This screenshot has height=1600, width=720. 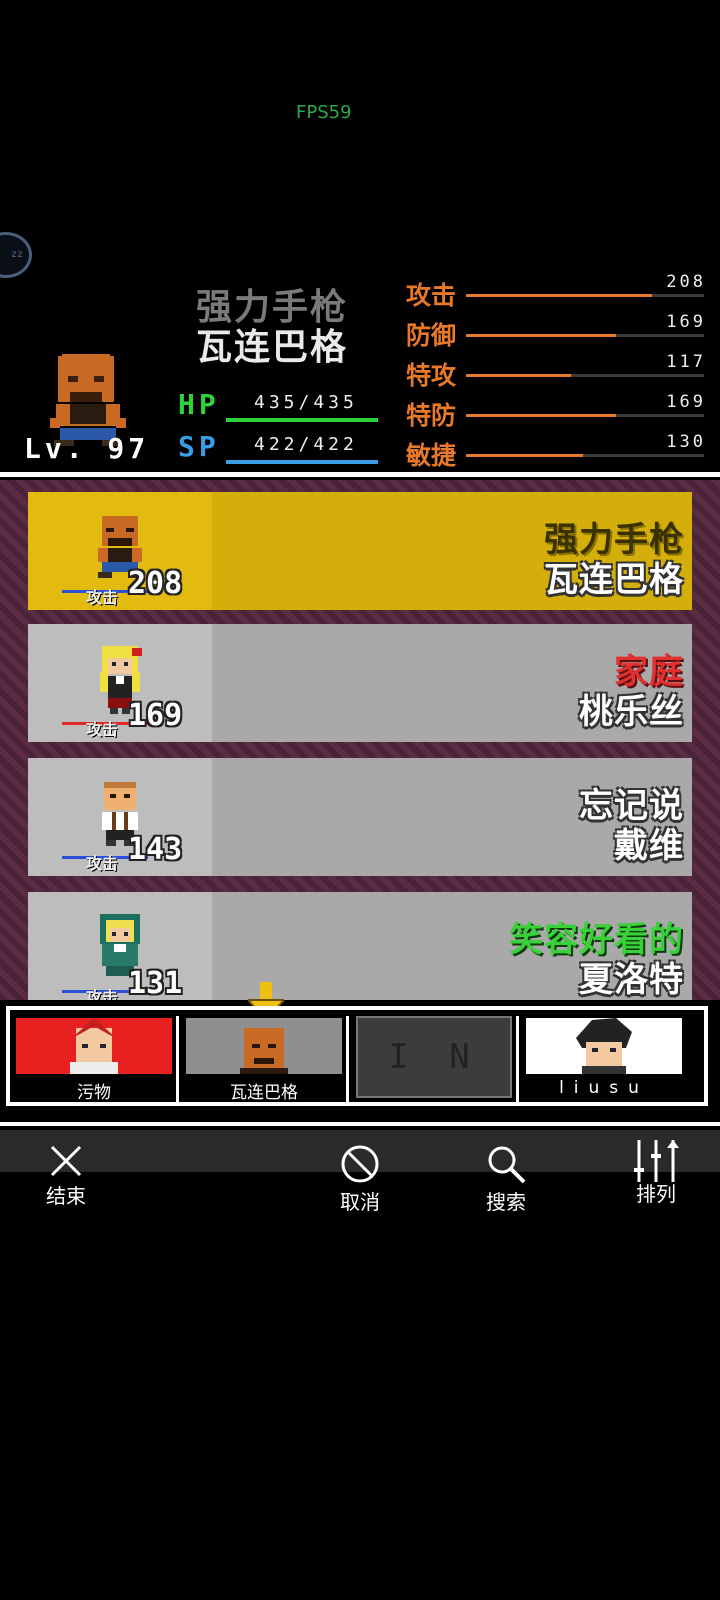 I want to click on stat-bar-sp-attack, so click(x=585, y=375).